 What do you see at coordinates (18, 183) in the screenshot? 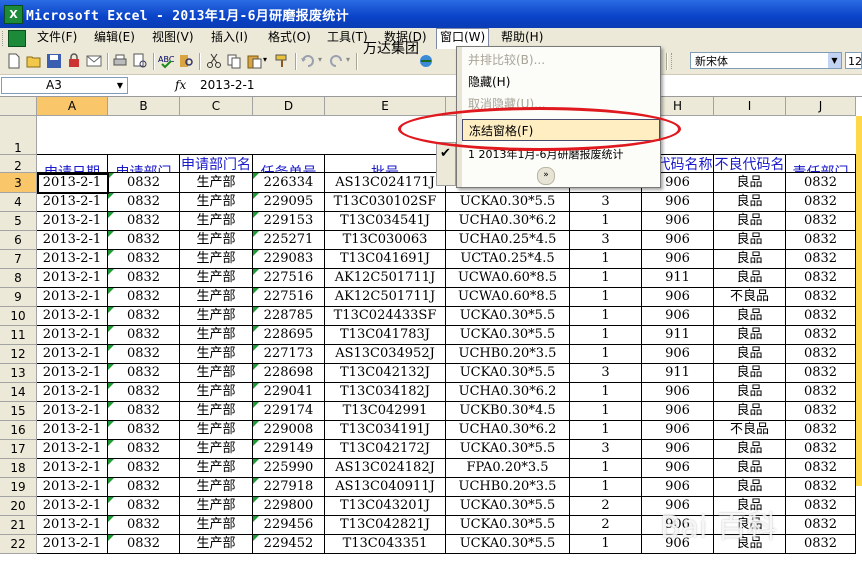
I see `row-header: 3` at bounding box center [18, 183].